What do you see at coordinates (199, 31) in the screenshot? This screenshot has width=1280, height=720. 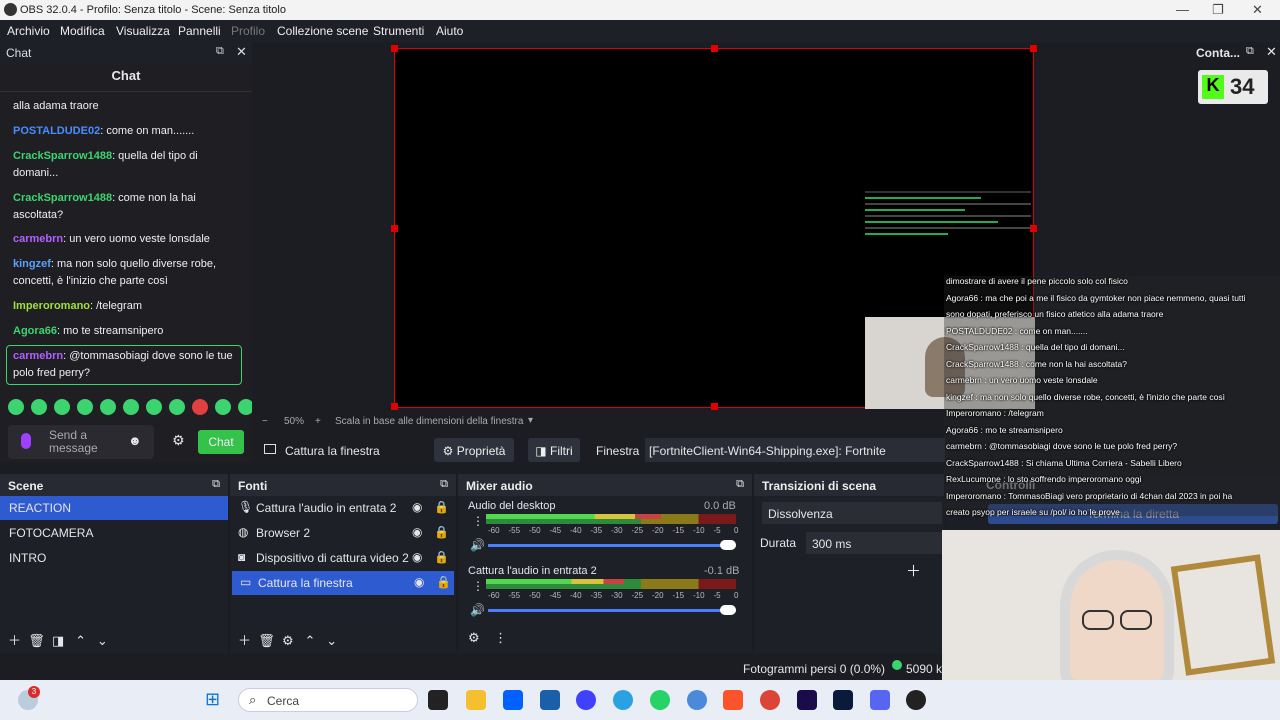 I see `menu-pannelli: Pannelli` at bounding box center [199, 31].